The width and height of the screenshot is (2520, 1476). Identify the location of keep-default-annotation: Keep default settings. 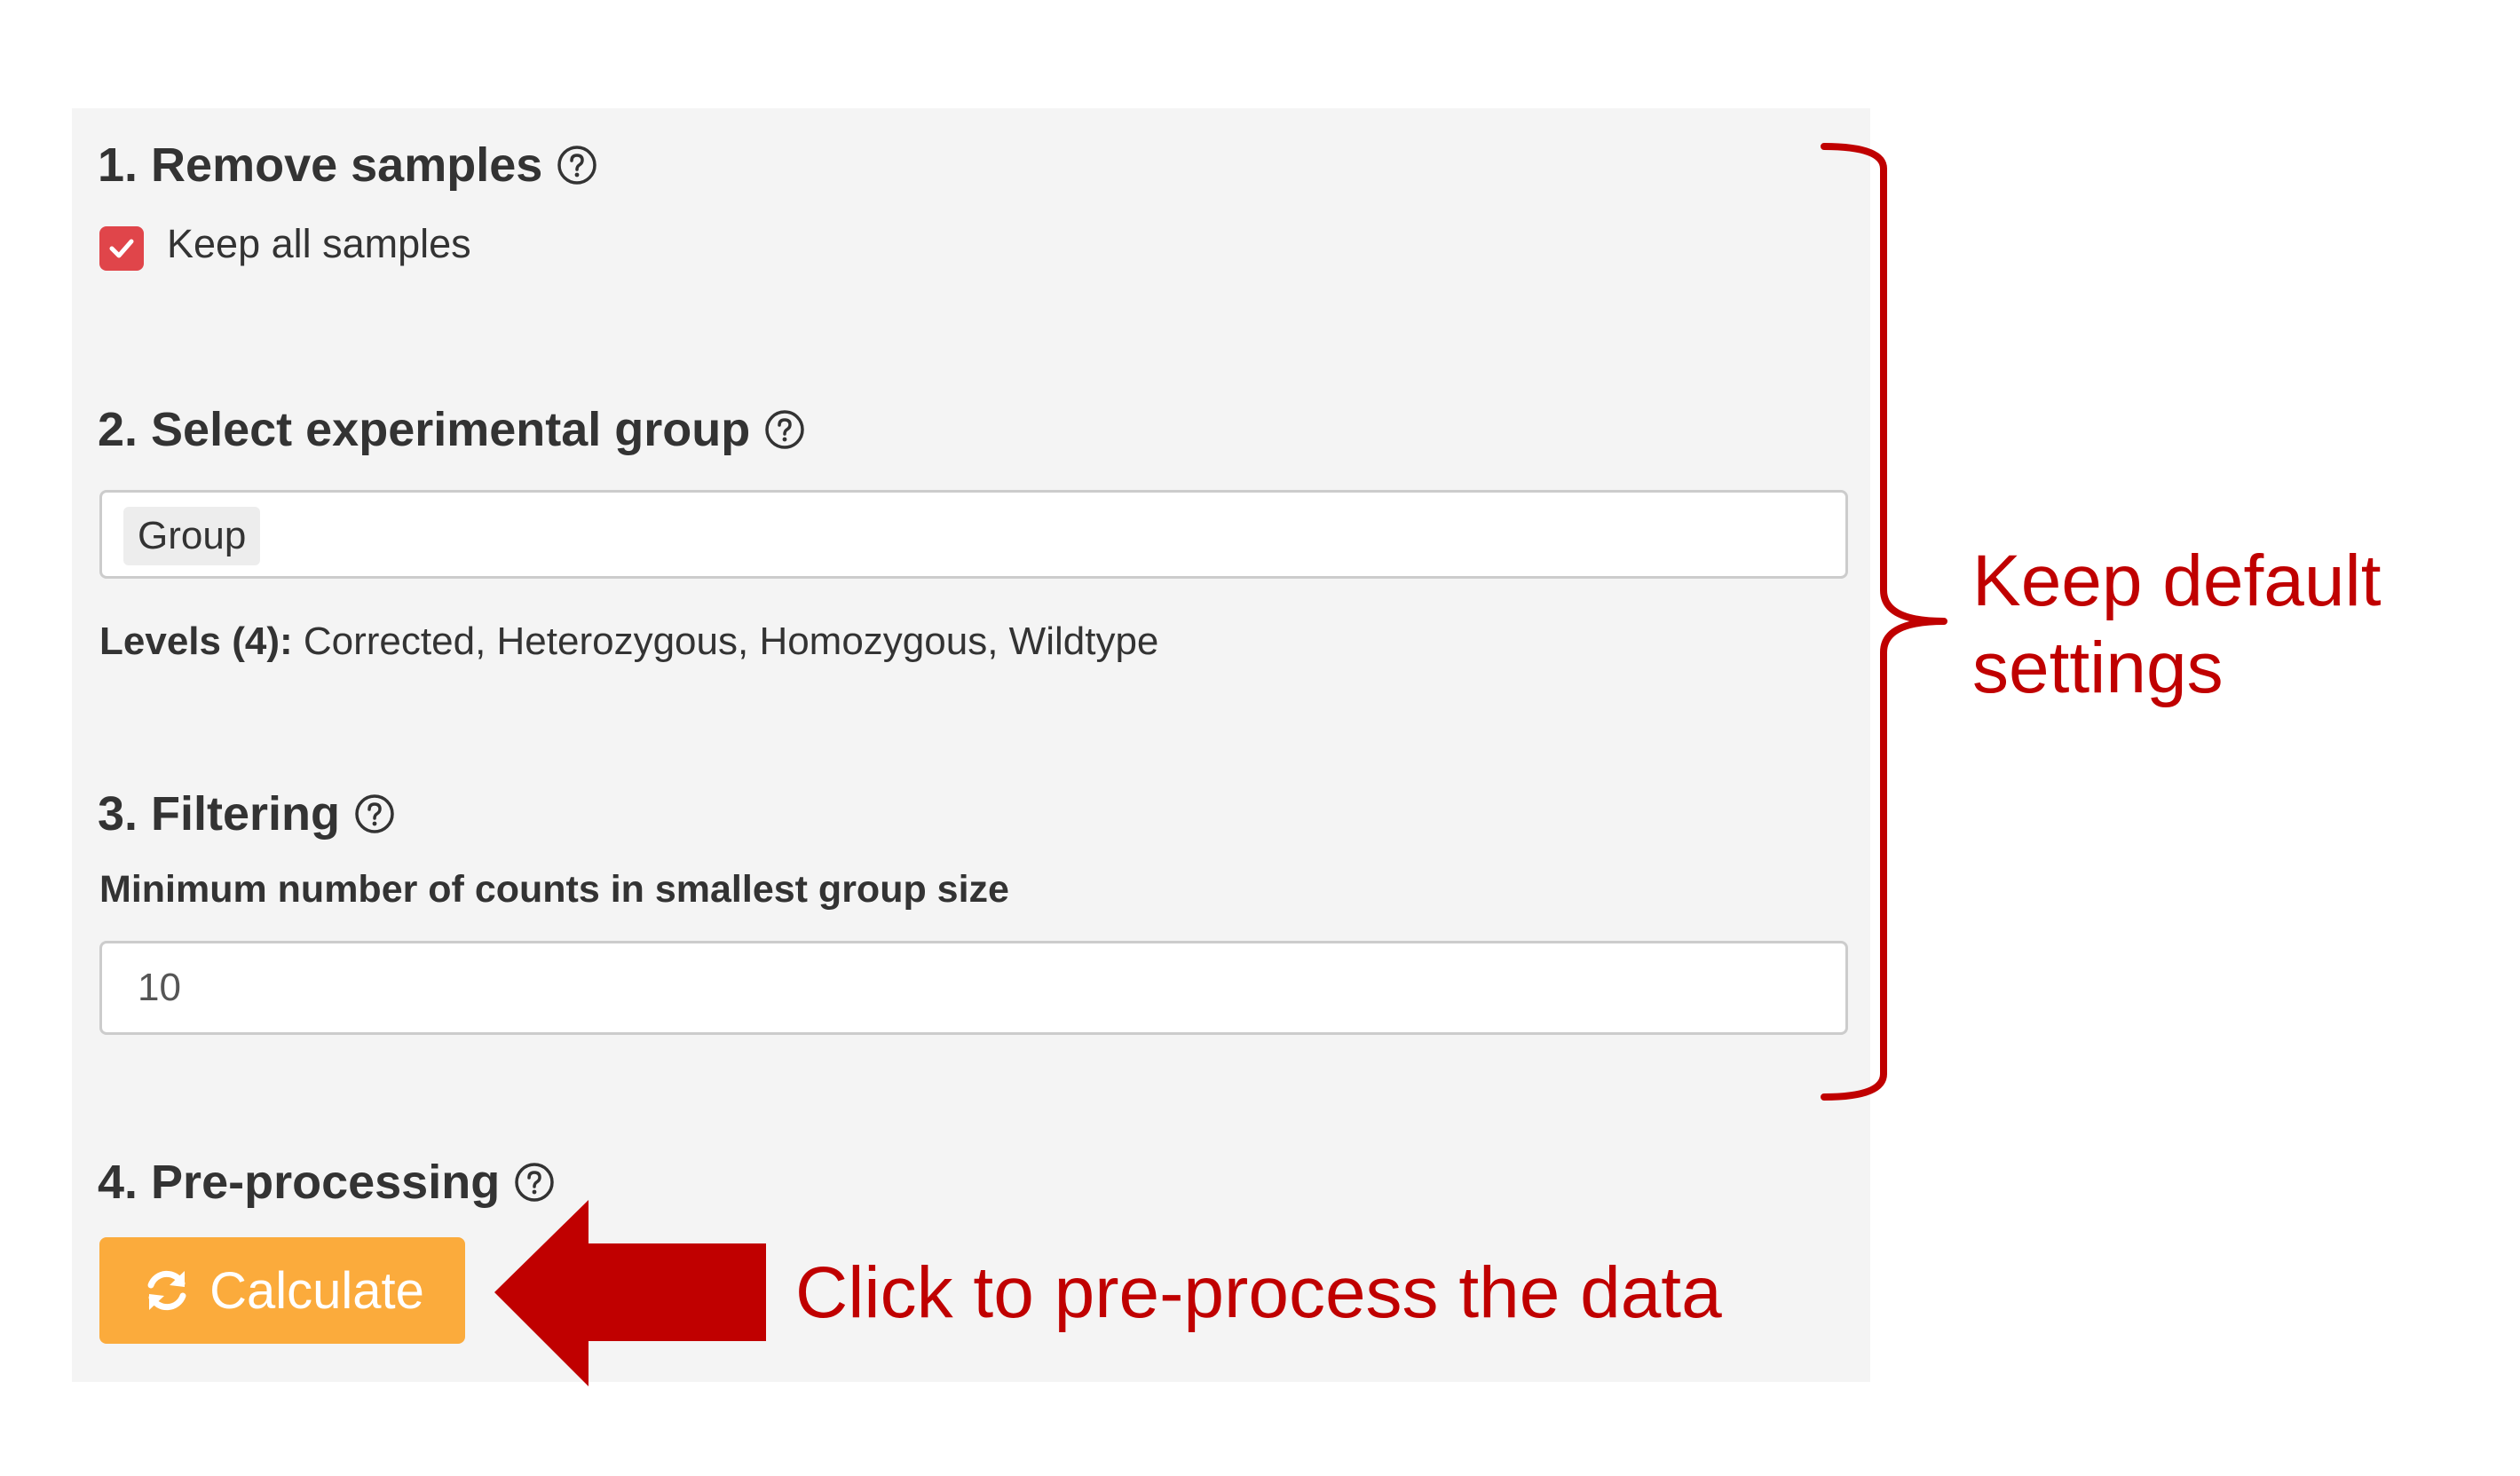
(2177, 625).